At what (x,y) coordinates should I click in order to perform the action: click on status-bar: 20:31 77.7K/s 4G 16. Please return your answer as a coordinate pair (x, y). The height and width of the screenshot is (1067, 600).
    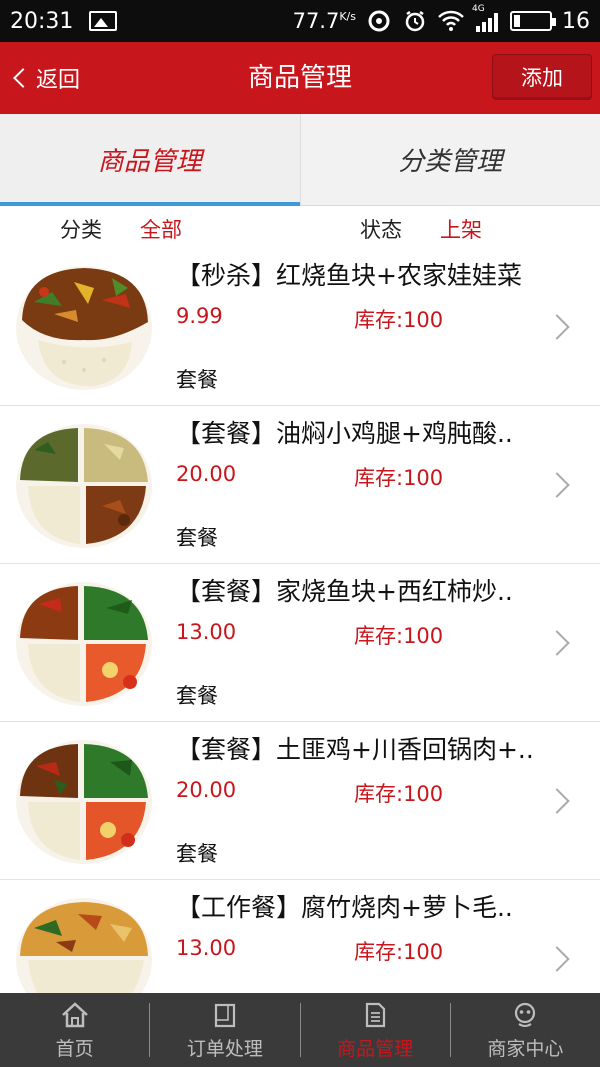
    Looking at the image, I should click on (300, 21).